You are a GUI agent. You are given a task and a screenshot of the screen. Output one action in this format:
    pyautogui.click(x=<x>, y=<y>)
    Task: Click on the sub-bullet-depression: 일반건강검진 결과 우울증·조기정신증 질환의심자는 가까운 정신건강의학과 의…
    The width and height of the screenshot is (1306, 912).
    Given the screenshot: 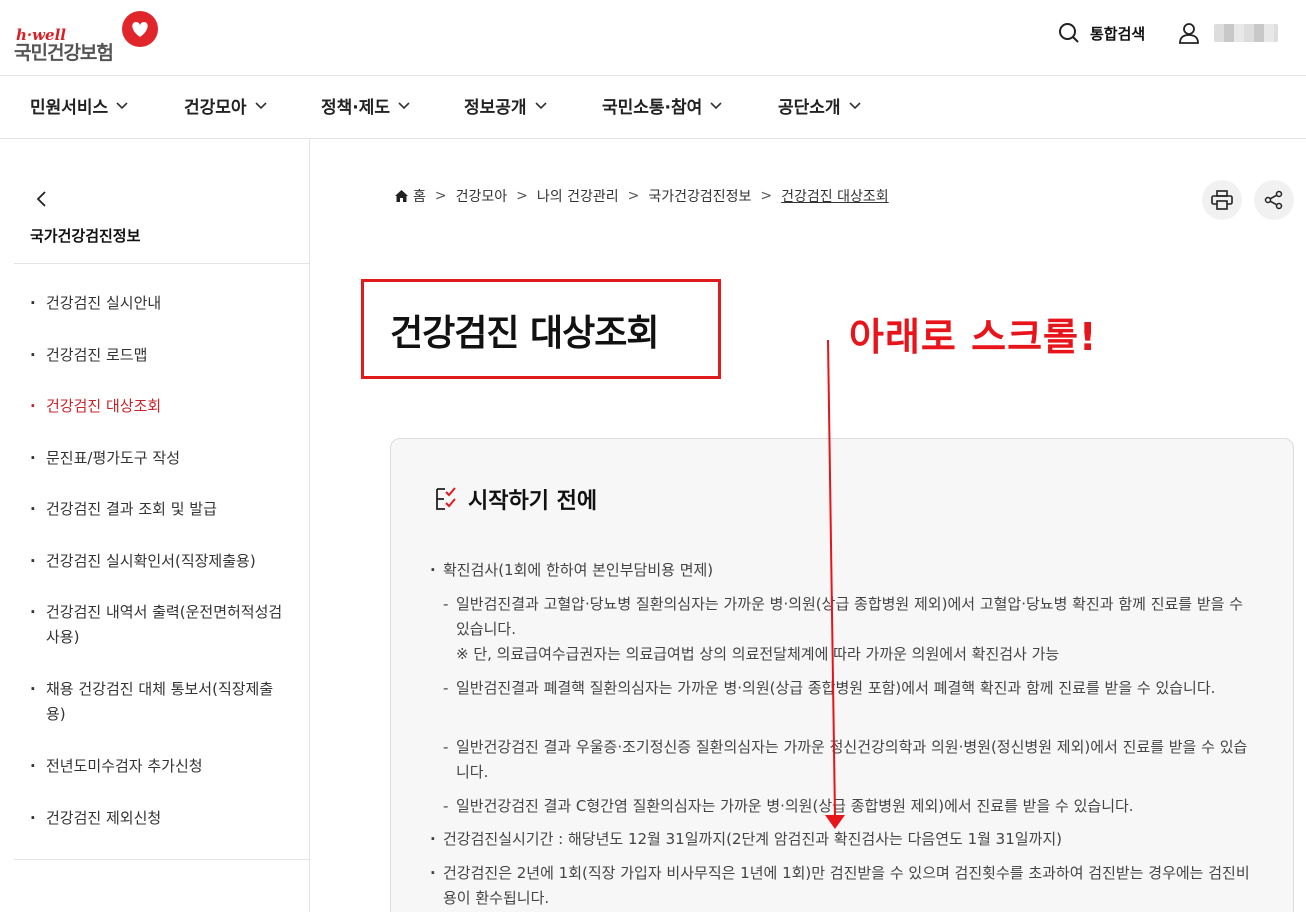 What is the action you would take?
    pyautogui.click(x=848, y=760)
    